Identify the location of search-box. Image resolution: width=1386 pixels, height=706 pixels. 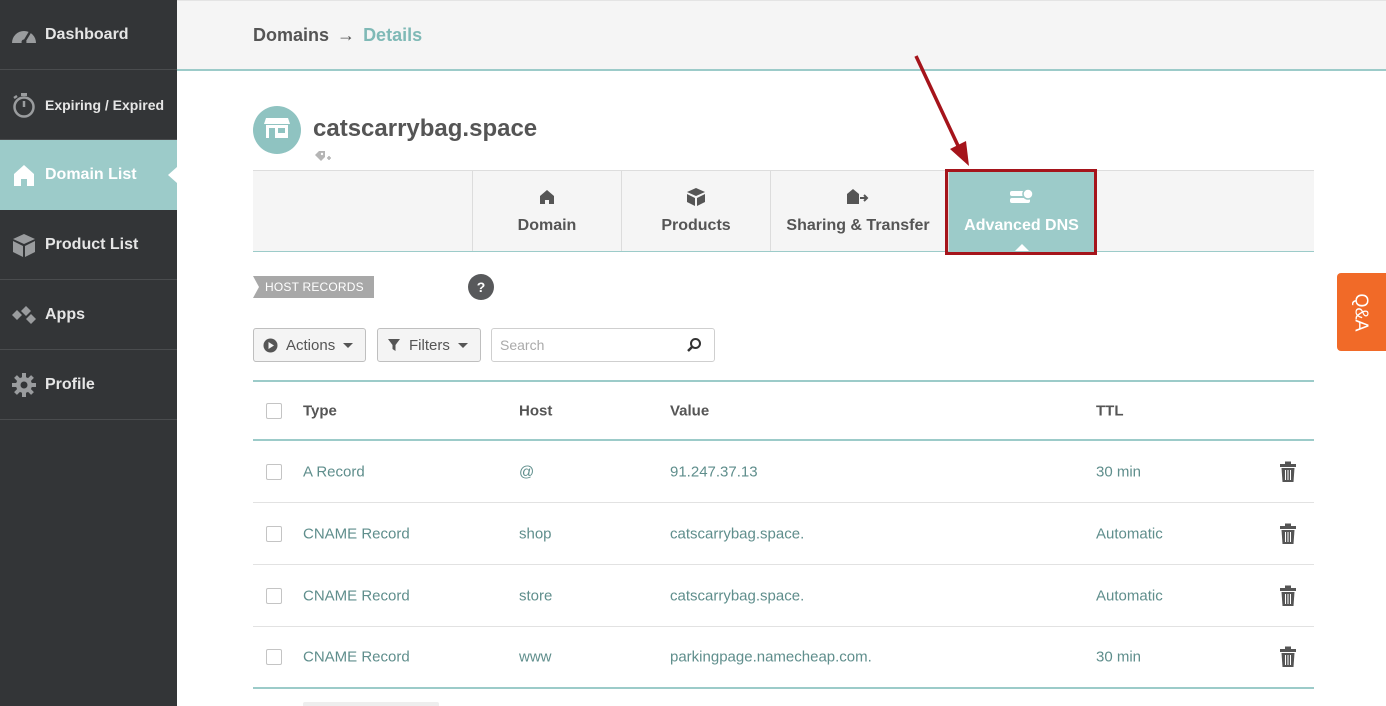
(603, 345).